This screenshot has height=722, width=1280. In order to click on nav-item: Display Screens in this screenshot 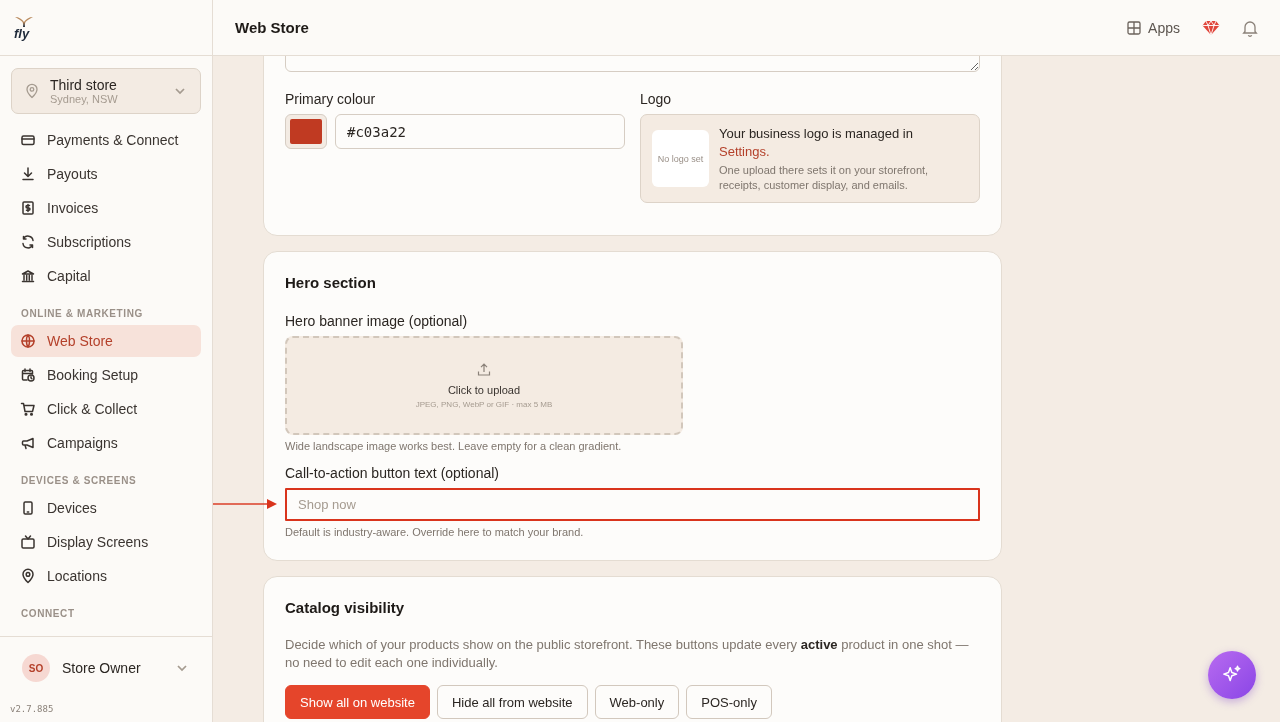, I will do `click(106, 542)`.